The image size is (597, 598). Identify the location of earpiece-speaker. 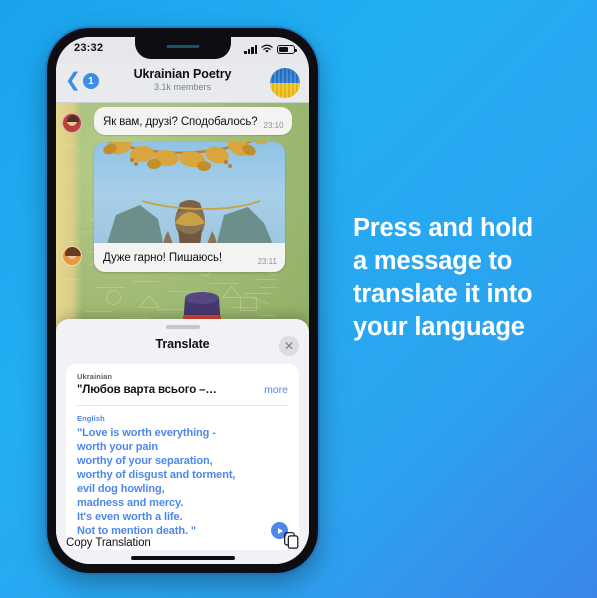
(182, 47).